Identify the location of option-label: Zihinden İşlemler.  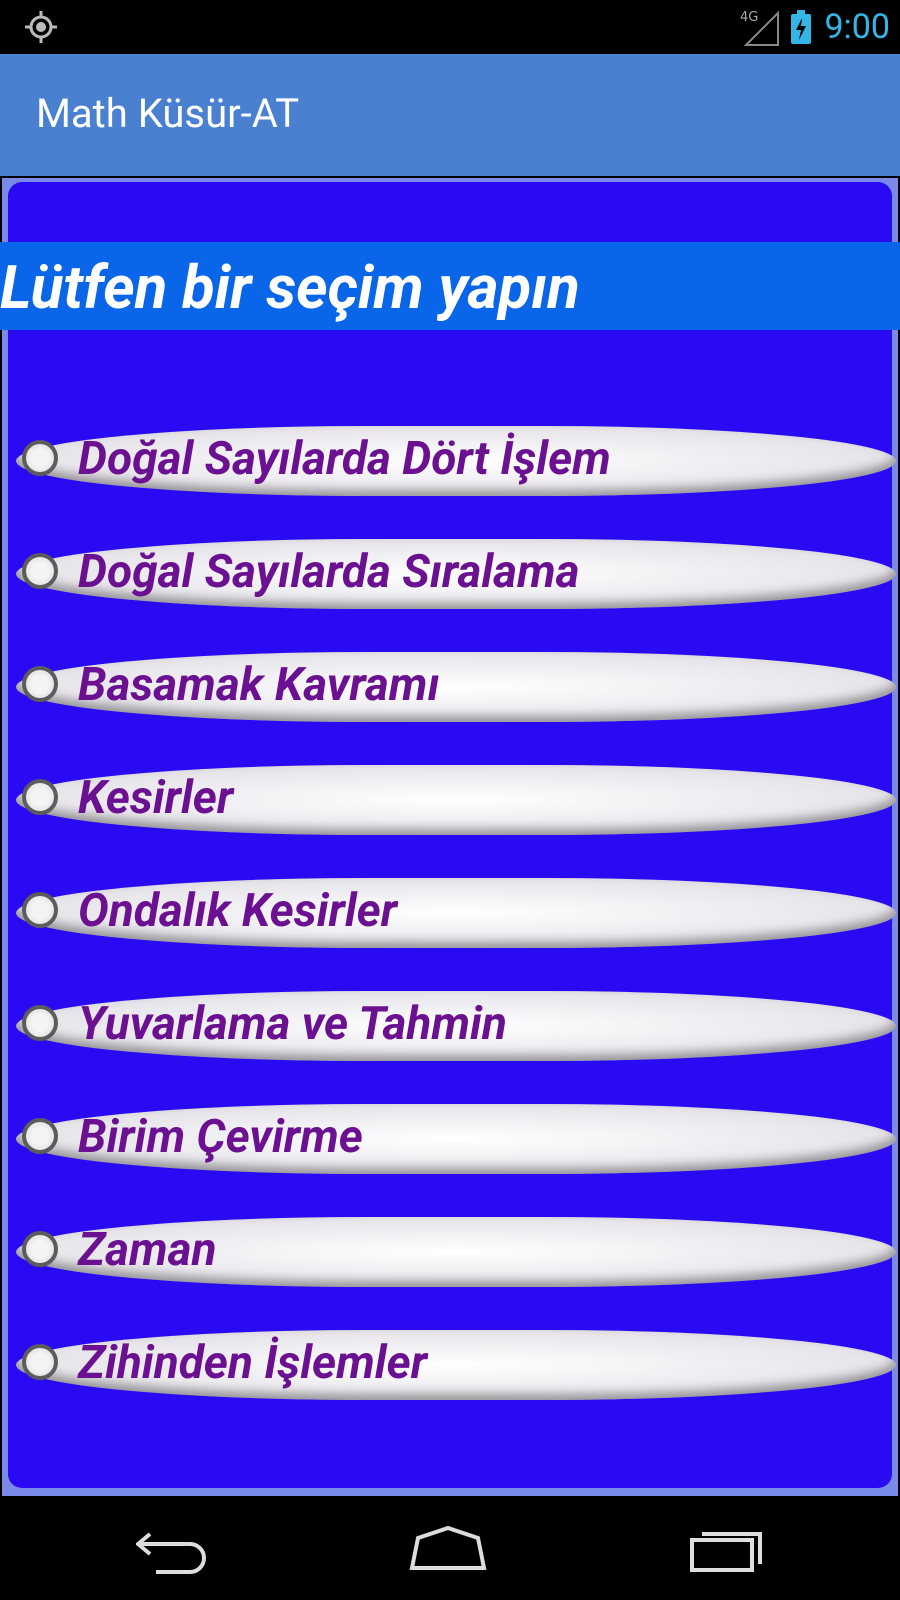
(253, 1363).